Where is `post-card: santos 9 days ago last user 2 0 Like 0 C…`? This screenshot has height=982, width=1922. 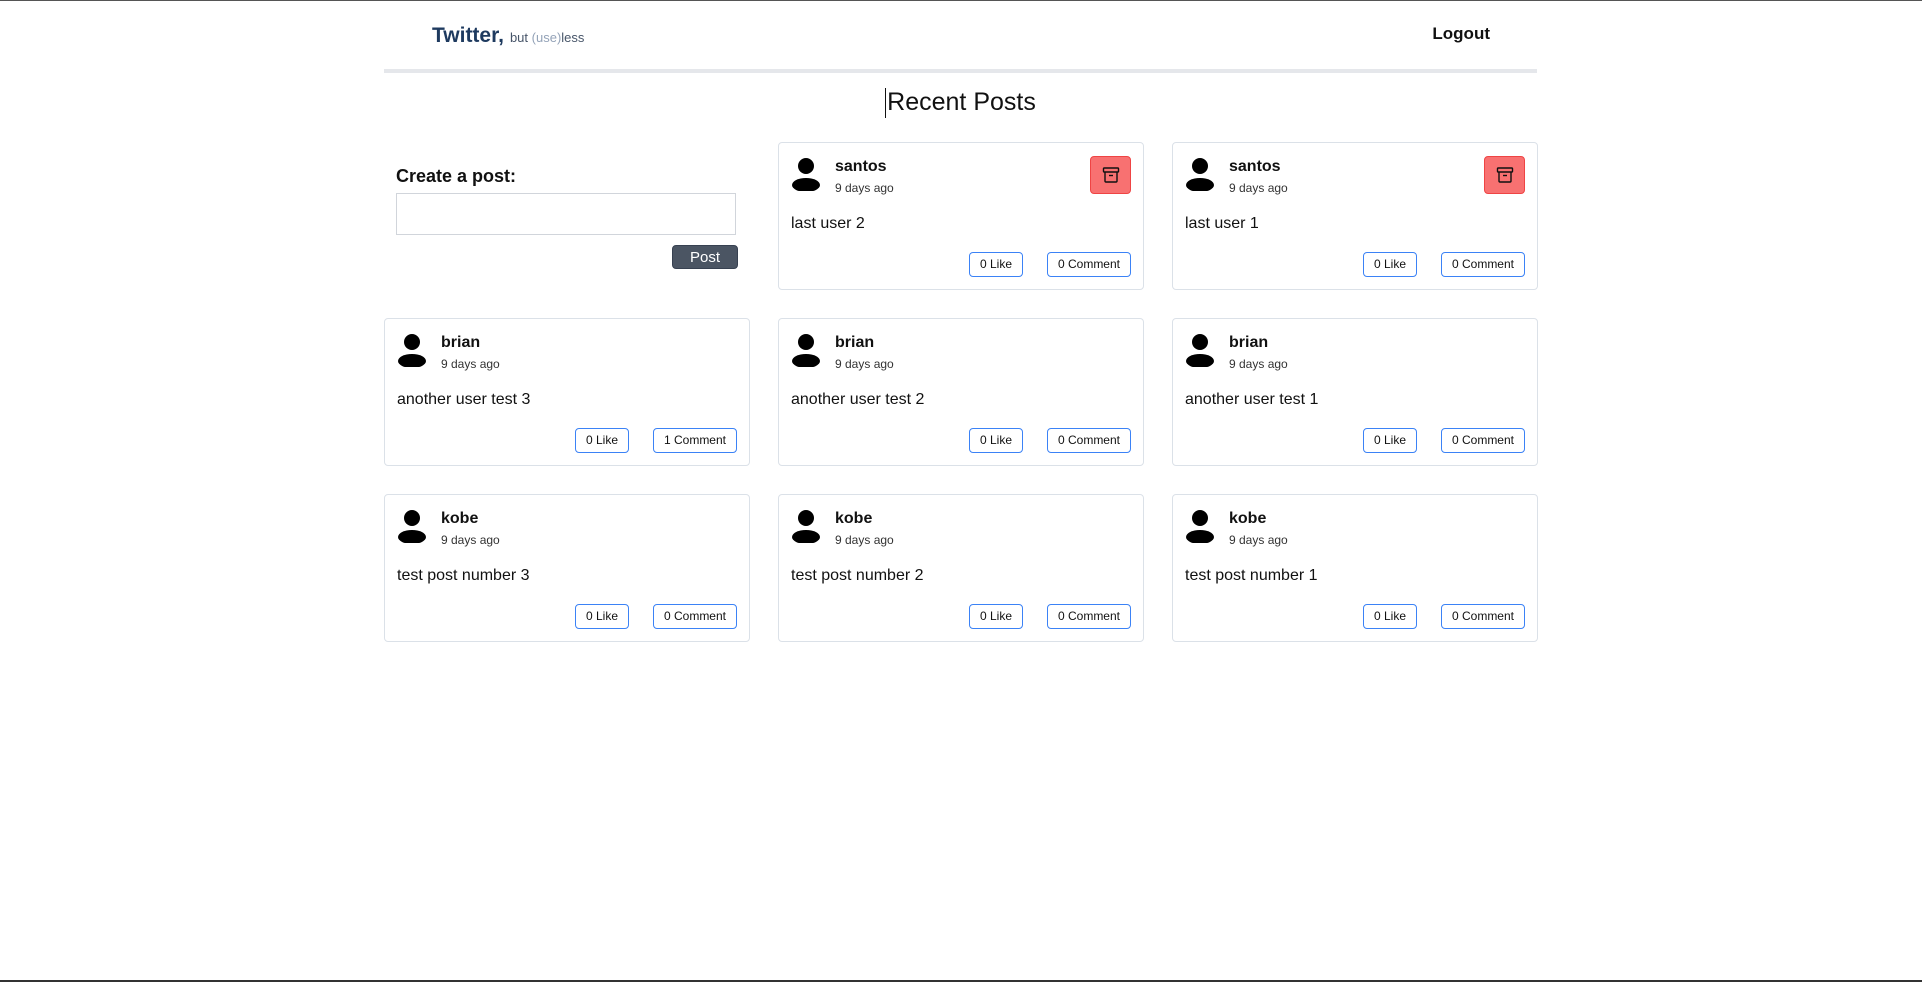
post-card: santos 9 days ago last user 2 0 Like 0 C… is located at coordinates (961, 216).